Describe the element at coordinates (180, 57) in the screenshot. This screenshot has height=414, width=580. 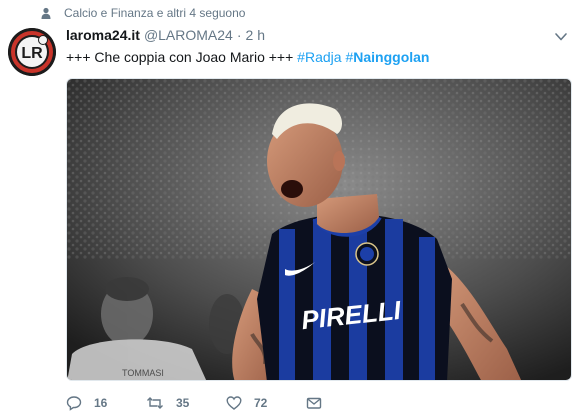
I see `tweet-text-main: +++ Che coppia con Joao Mario +++` at that location.